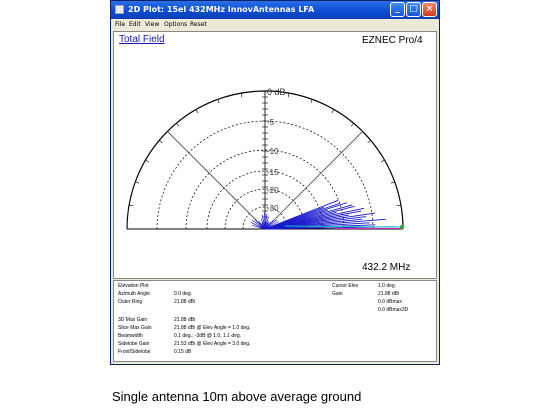 This screenshot has height=413, width=551. I want to click on info-label-sidelobe-gain: Sidelobe Gain, so click(134, 344).